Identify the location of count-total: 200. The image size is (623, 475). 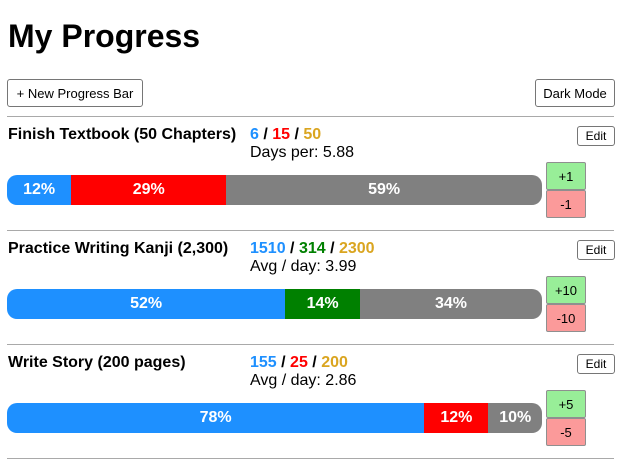
(334, 362).